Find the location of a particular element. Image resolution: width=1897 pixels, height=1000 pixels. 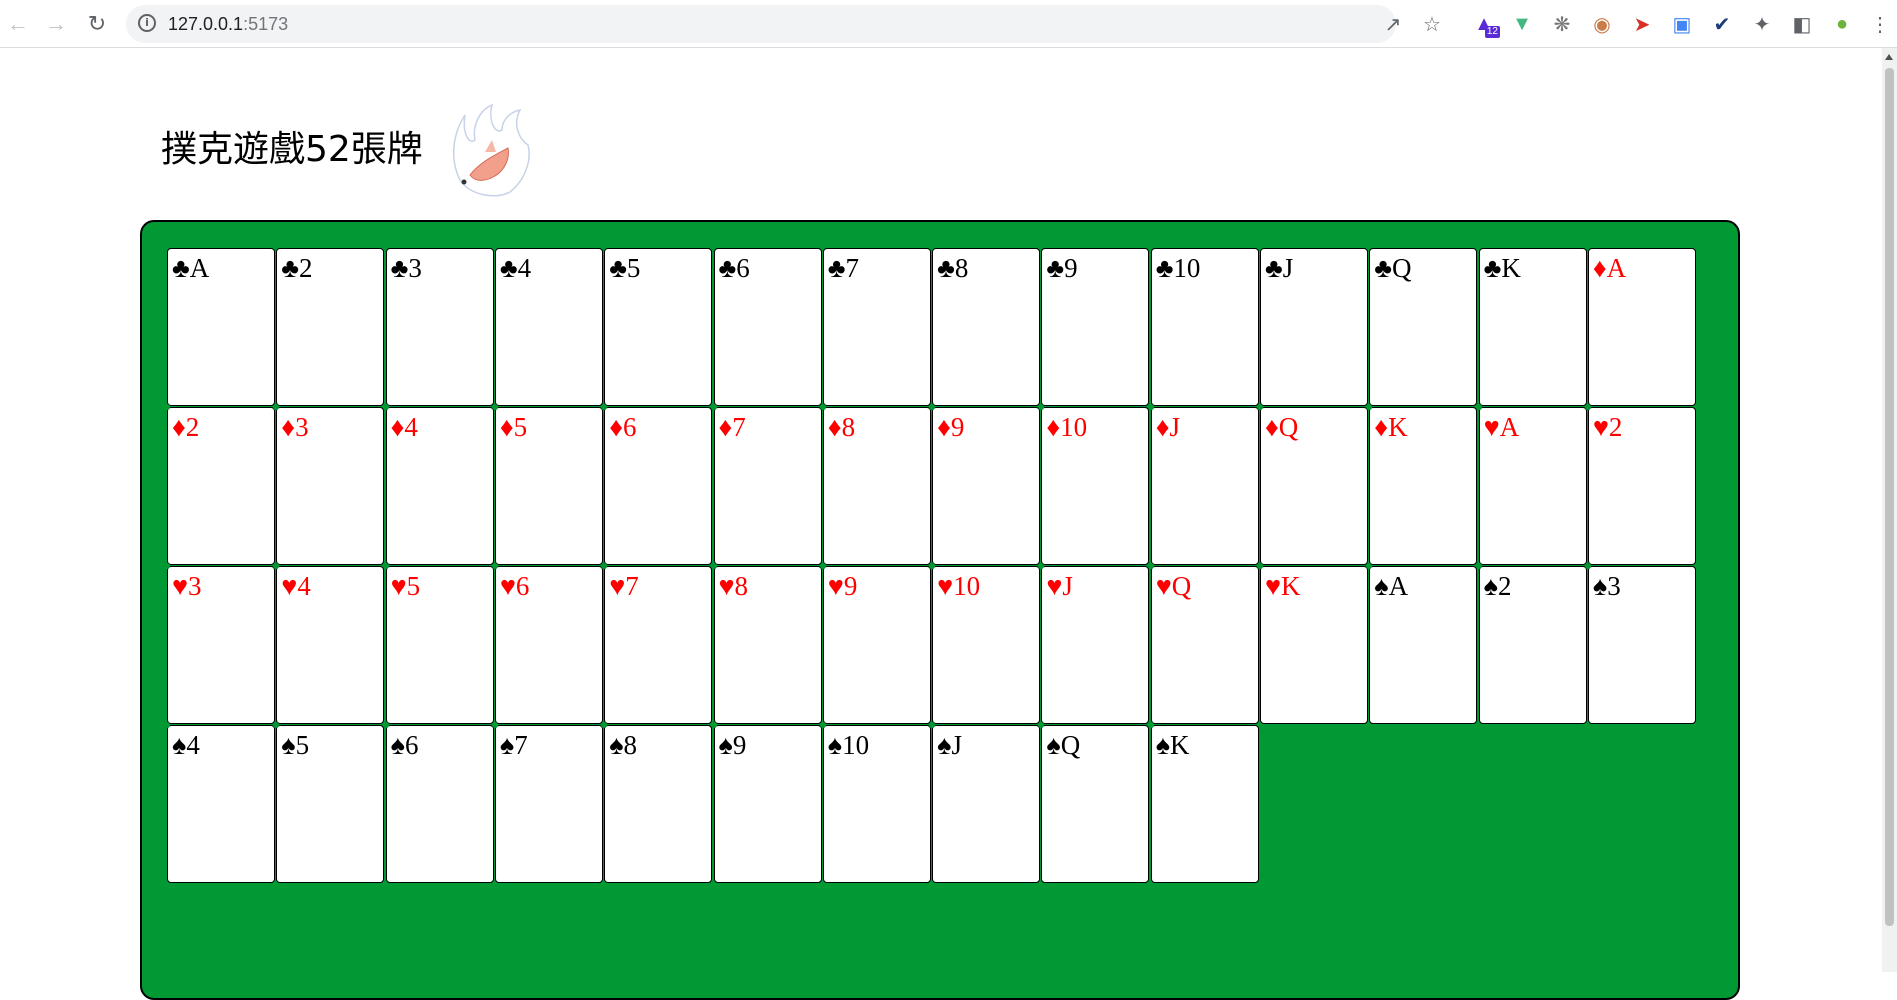

playing-card: ♠A is located at coordinates (1423, 645).